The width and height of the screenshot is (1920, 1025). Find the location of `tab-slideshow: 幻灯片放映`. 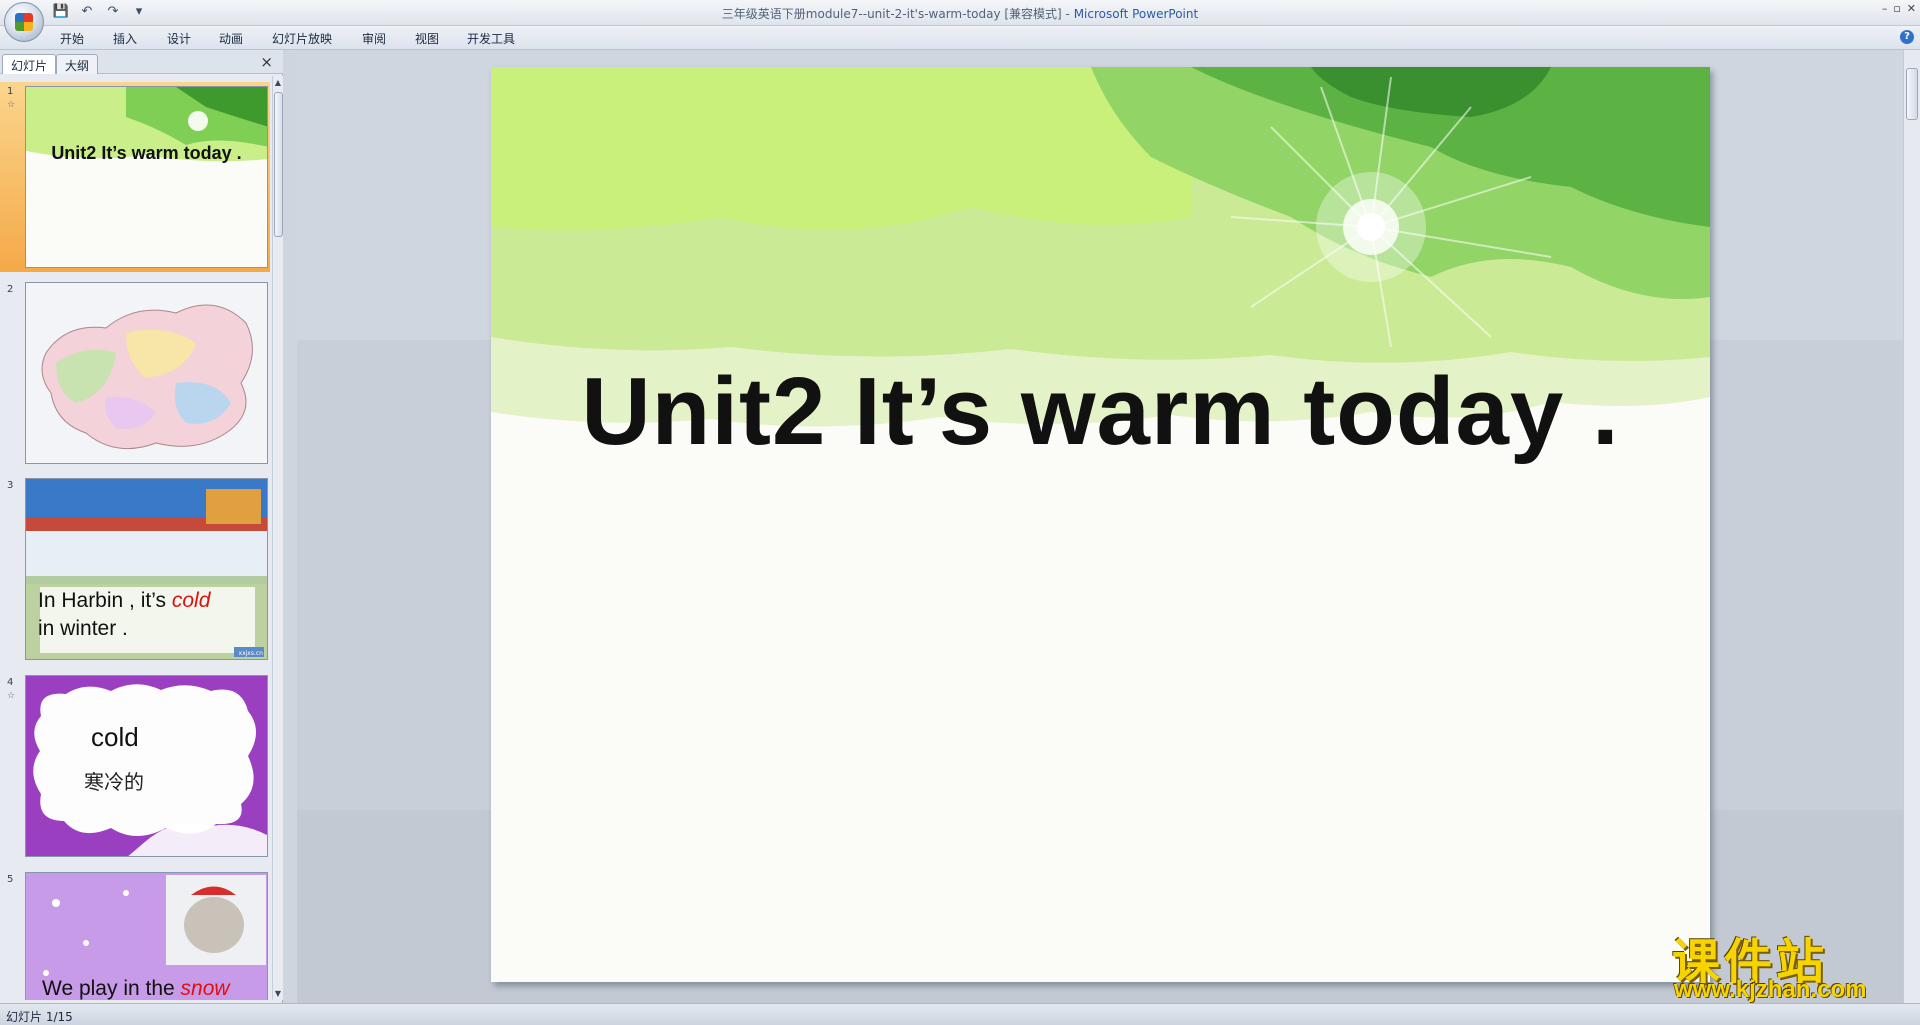

tab-slideshow: 幻灯片放映 is located at coordinates (302, 38).